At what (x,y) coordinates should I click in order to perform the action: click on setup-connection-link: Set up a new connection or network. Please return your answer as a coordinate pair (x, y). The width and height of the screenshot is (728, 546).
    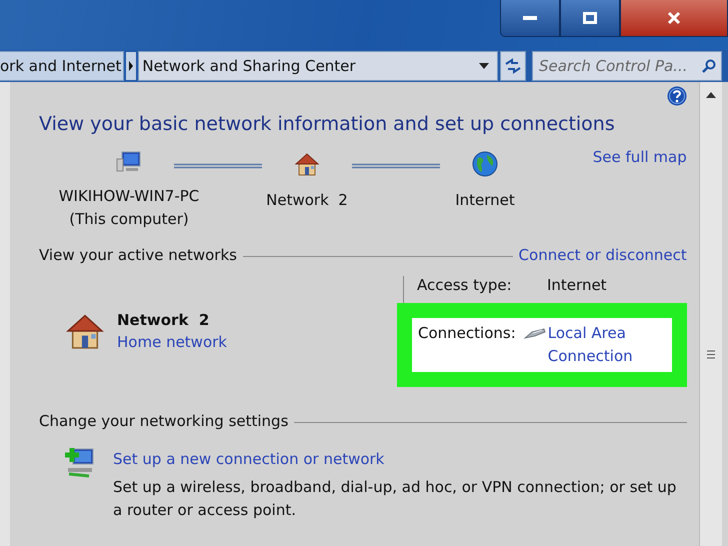
    Looking at the image, I should click on (395, 459).